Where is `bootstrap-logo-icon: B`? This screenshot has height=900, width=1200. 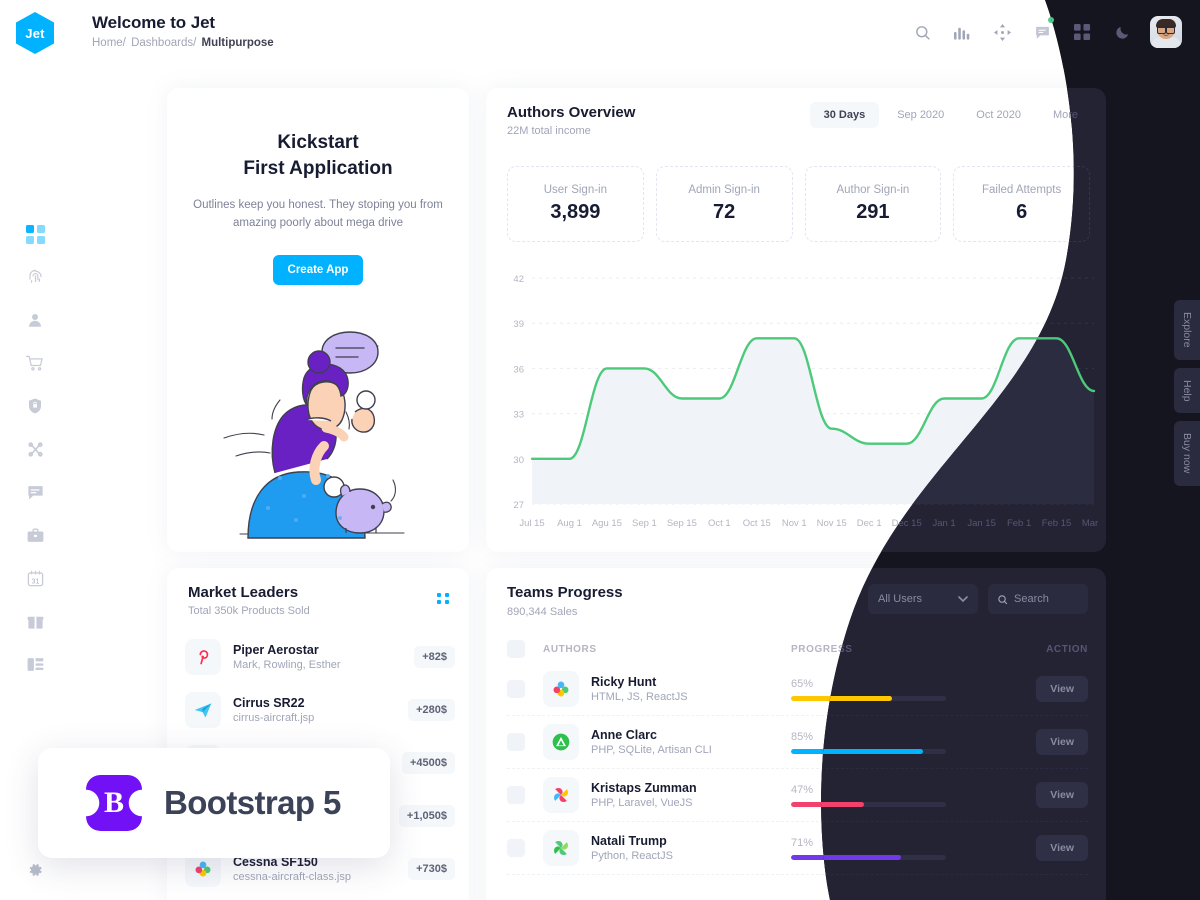 bootstrap-logo-icon: B is located at coordinates (114, 803).